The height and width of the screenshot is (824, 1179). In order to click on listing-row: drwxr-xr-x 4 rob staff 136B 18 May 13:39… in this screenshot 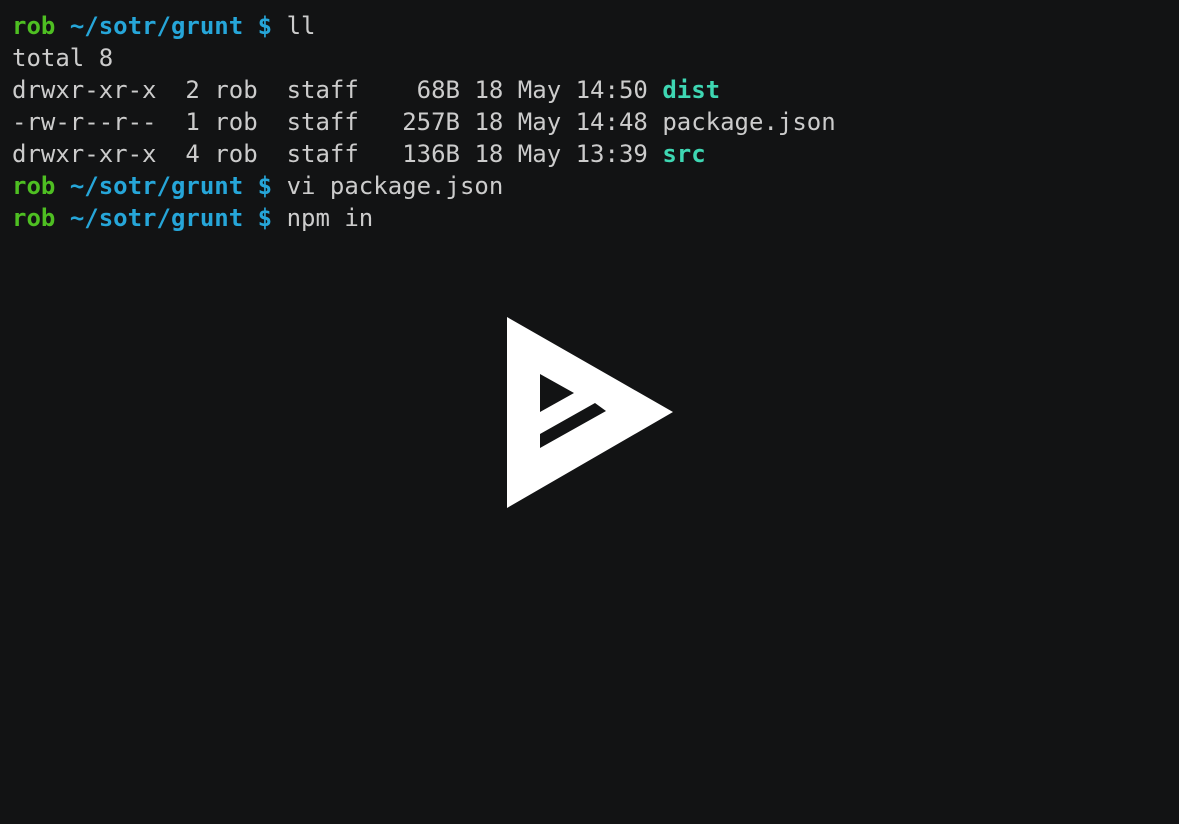, I will do `click(589, 154)`.